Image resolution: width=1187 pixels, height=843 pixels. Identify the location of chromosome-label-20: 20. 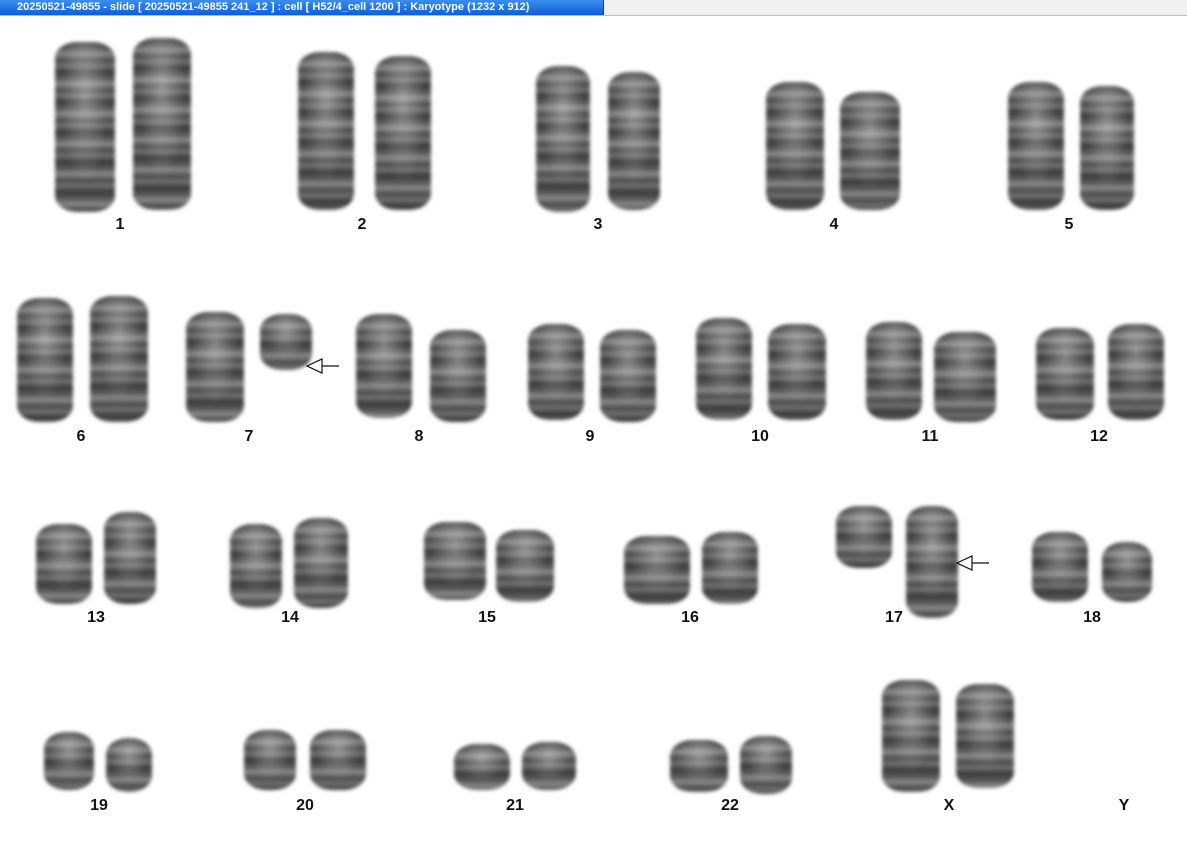
(305, 805).